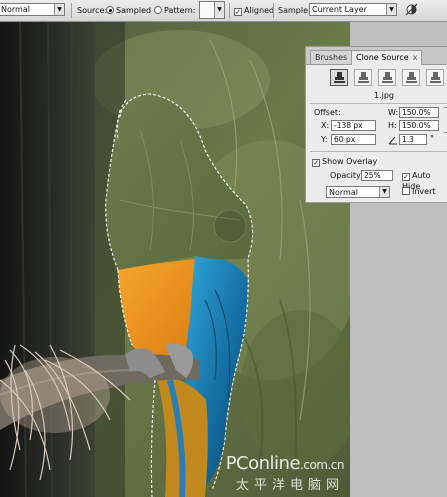 The image size is (447, 497). Describe the element at coordinates (263, 463) in the screenshot. I see `watermark-brand: PConline` at that location.